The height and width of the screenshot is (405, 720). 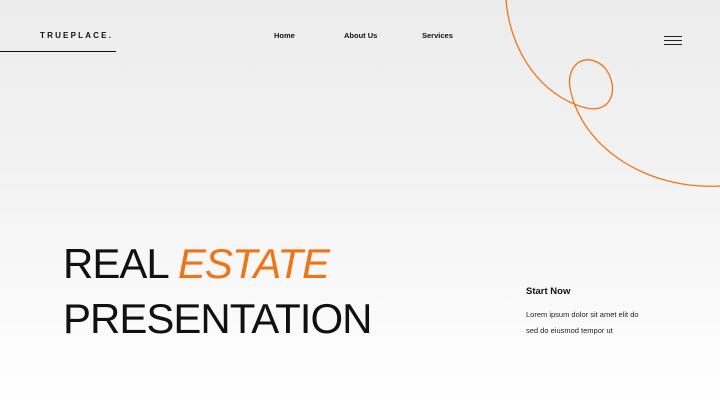 I want to click on hero-title: REAL ESTATE PRESENTATION, so click(x=217, y=291).